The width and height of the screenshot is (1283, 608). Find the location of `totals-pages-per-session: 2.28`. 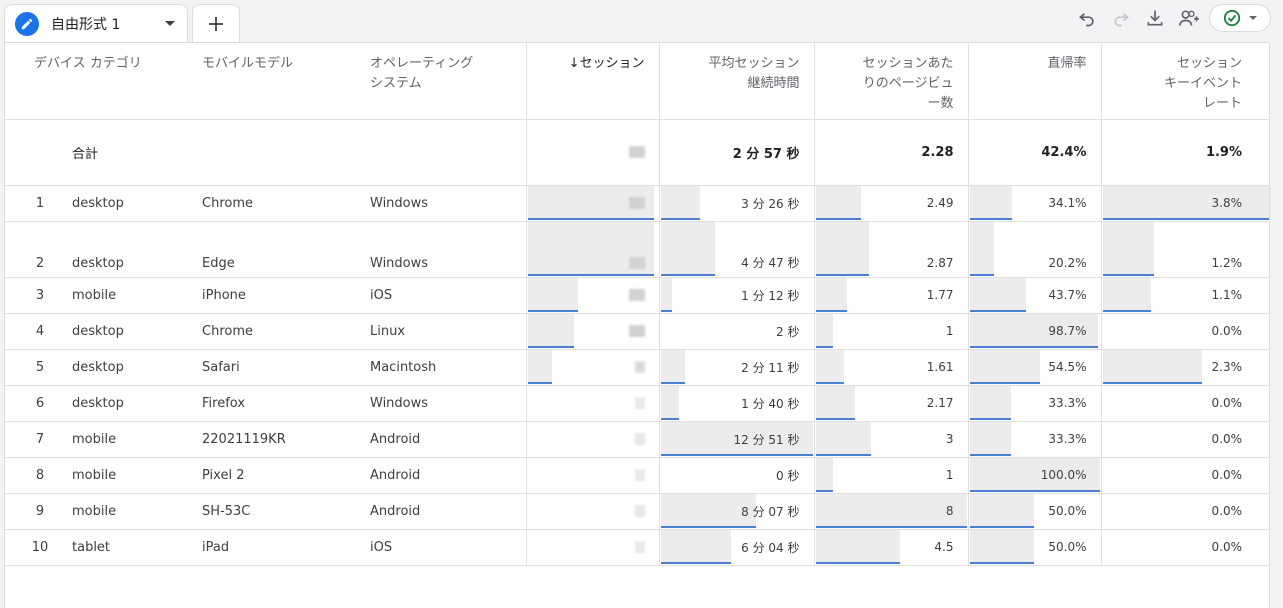

totals-pages-per-session: 2.28 is located at coordinates (890, 152).